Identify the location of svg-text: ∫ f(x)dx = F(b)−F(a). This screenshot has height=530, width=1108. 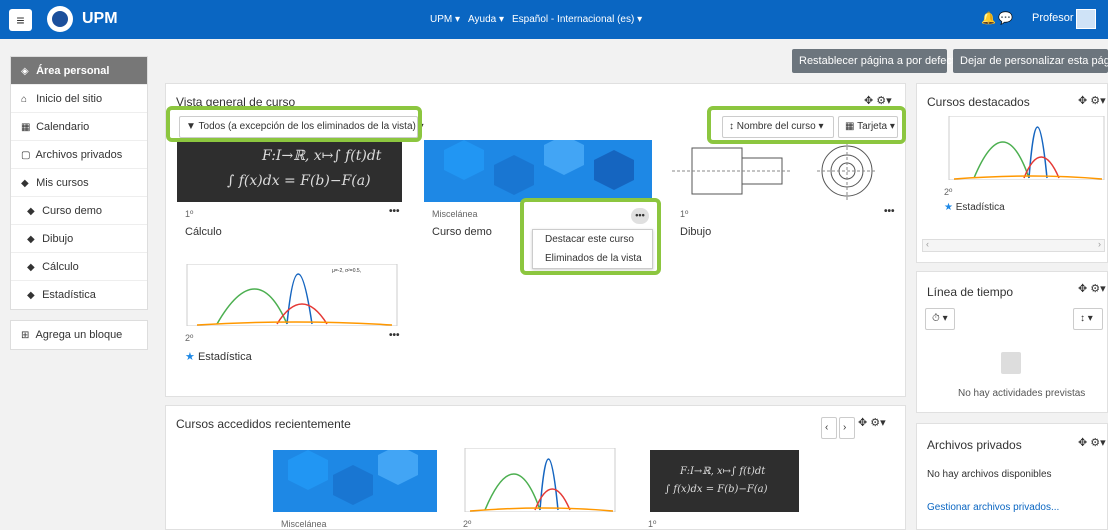
(716, 489).